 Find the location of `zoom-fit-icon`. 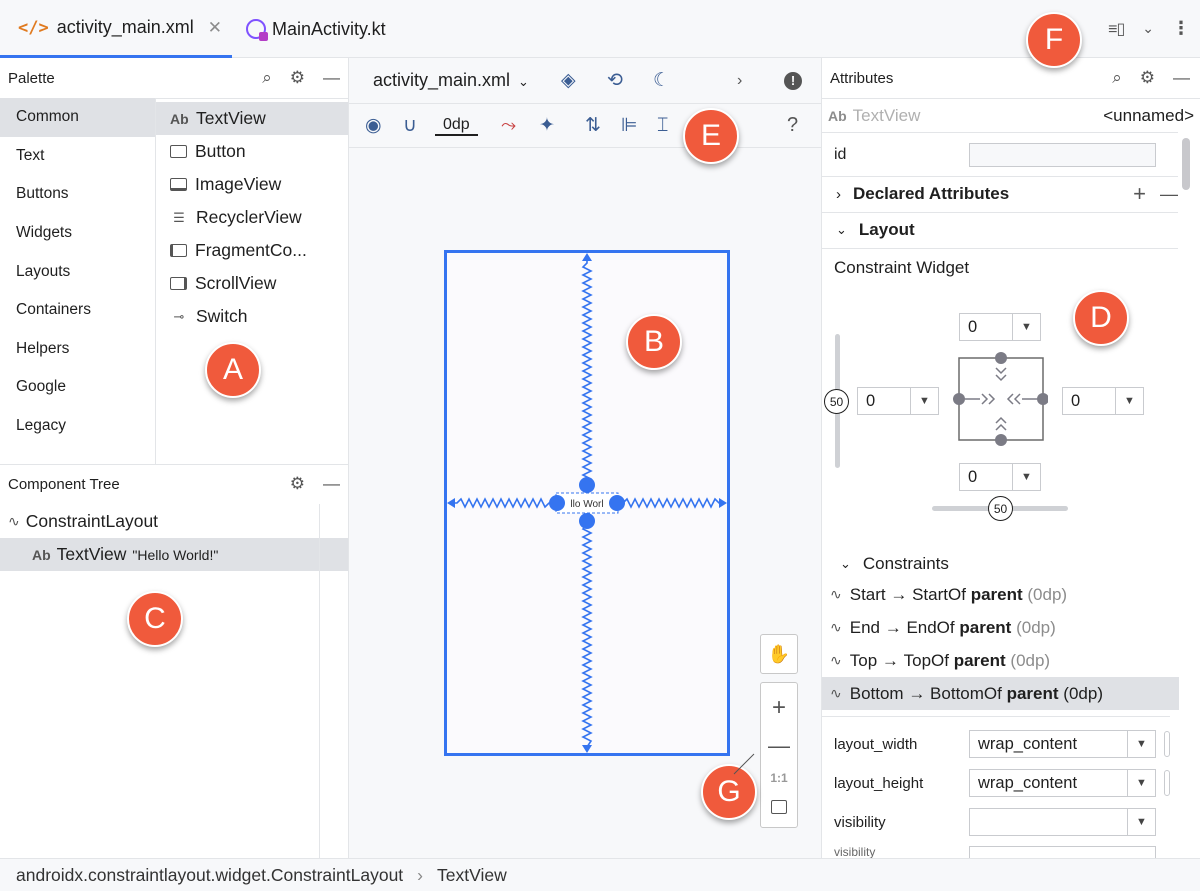

zoom-fit-icon is located at coordinates (779, 806).